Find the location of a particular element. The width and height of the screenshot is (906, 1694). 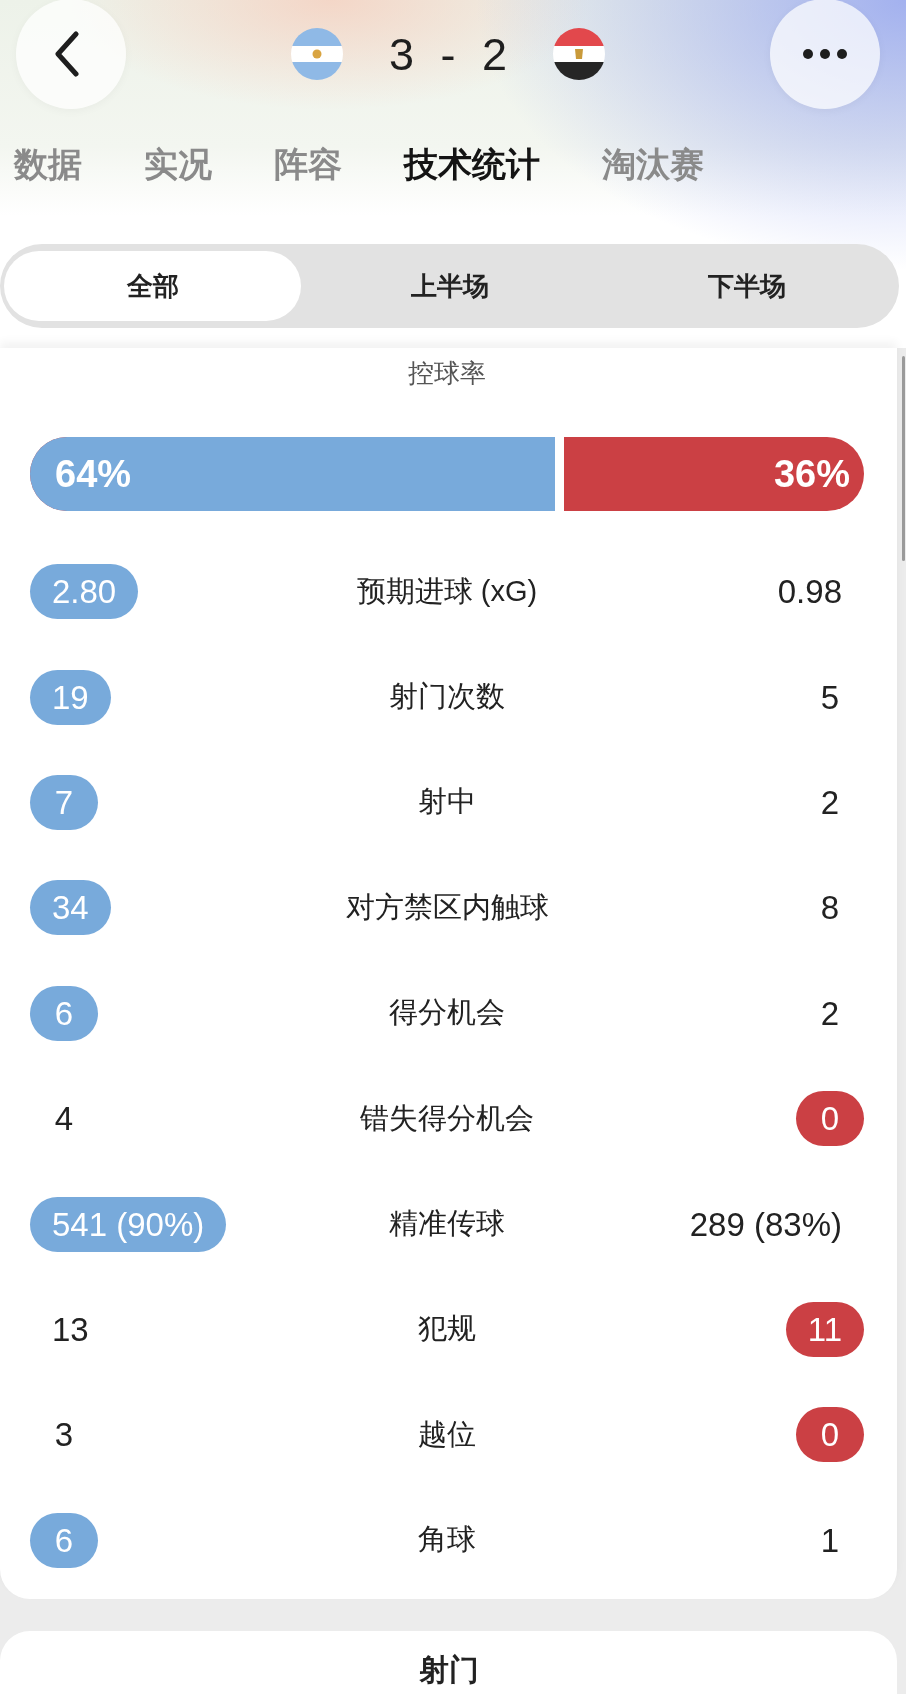

home-value: 4 is located at coordinates (64, 1119).